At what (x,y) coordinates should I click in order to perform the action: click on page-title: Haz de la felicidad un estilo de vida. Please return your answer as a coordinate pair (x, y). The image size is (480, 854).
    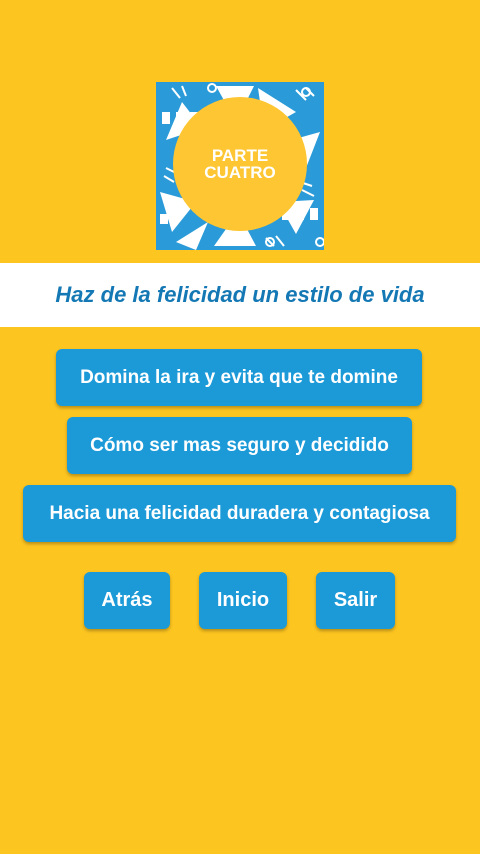
    Looking at the image, I should click on (240, 294).